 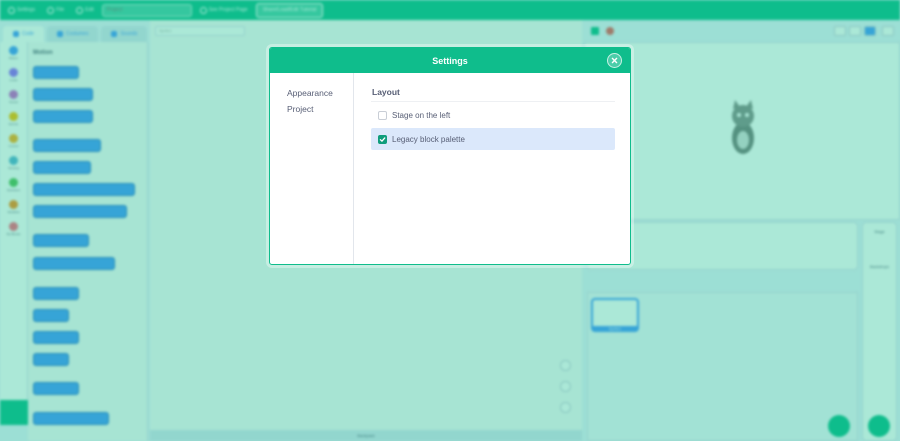 I want to click on checkmark-icon, so click(x=382, y=139).